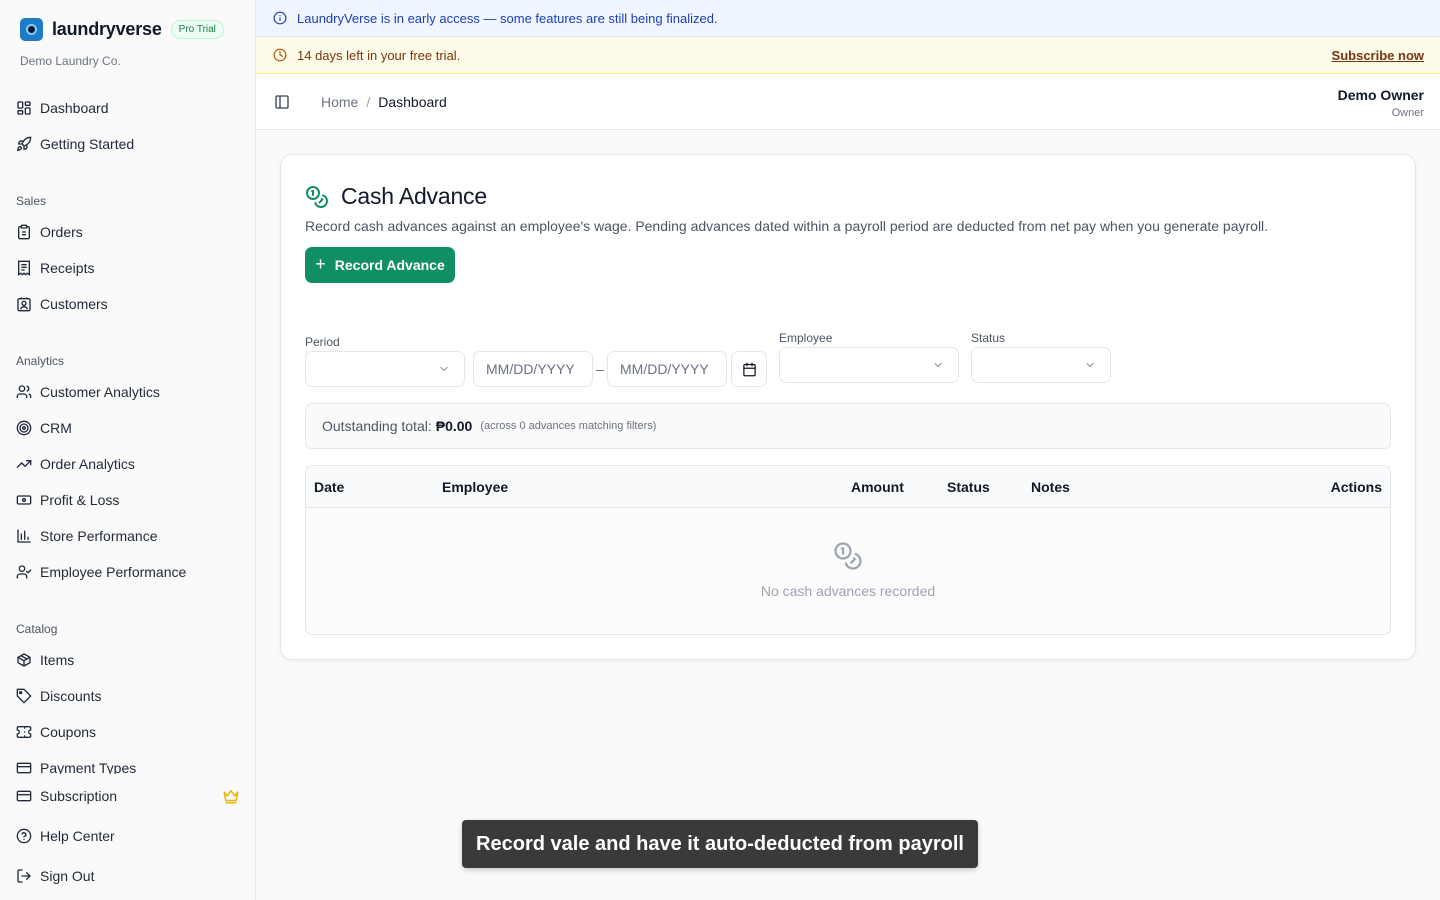  Describe the element at coordinates (968, 487) in the screenshot. I see `column-status: Status` at that location.